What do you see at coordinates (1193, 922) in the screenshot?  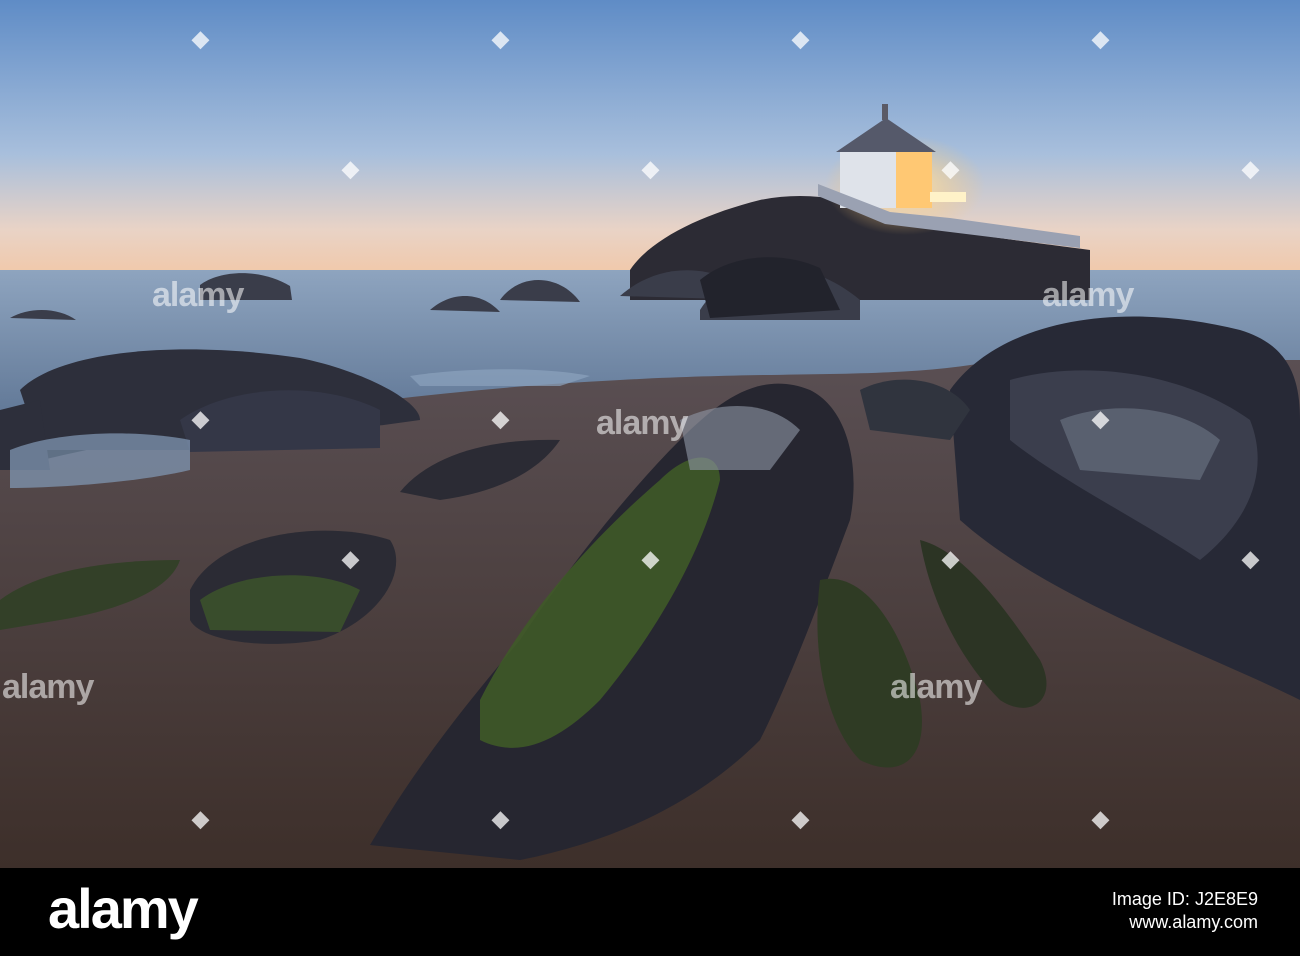 I see `site-url: www.alamy.com` at bounding box center [1193, 922].